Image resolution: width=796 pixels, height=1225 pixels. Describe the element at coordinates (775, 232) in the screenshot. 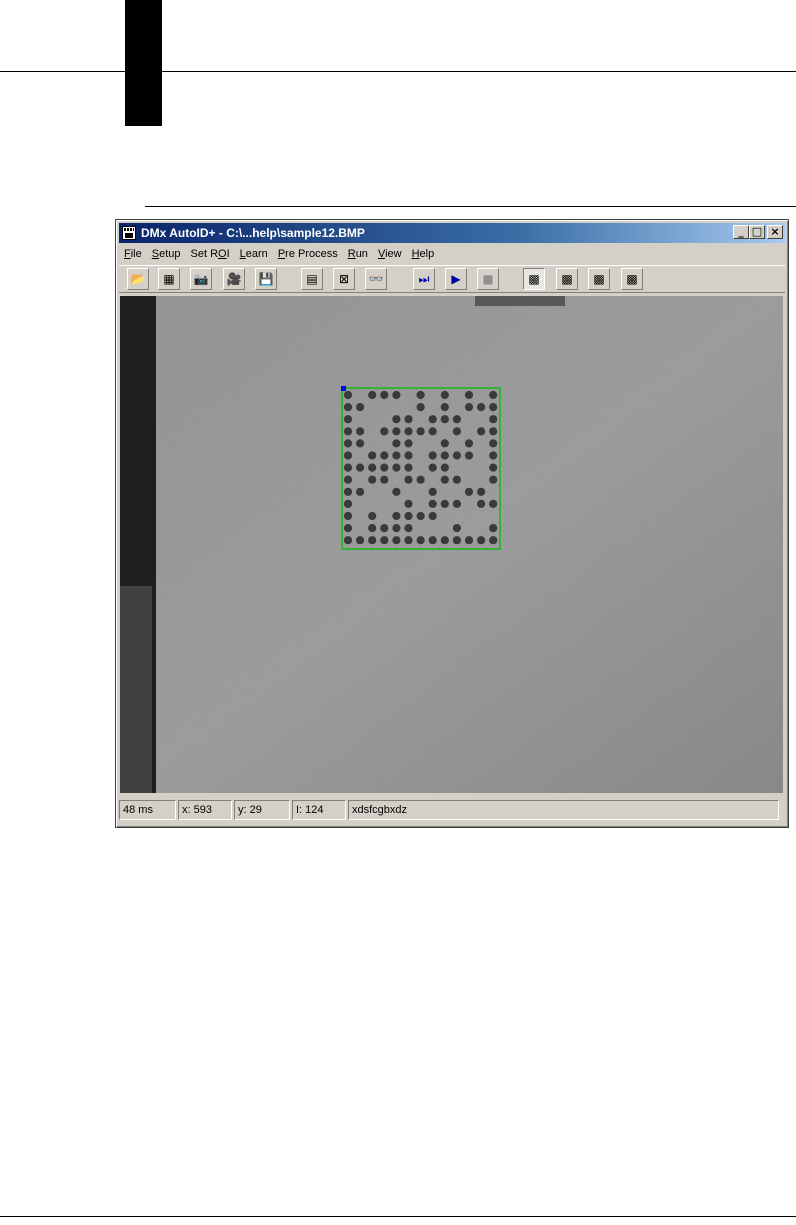

I see `close-button: ×` at that location.